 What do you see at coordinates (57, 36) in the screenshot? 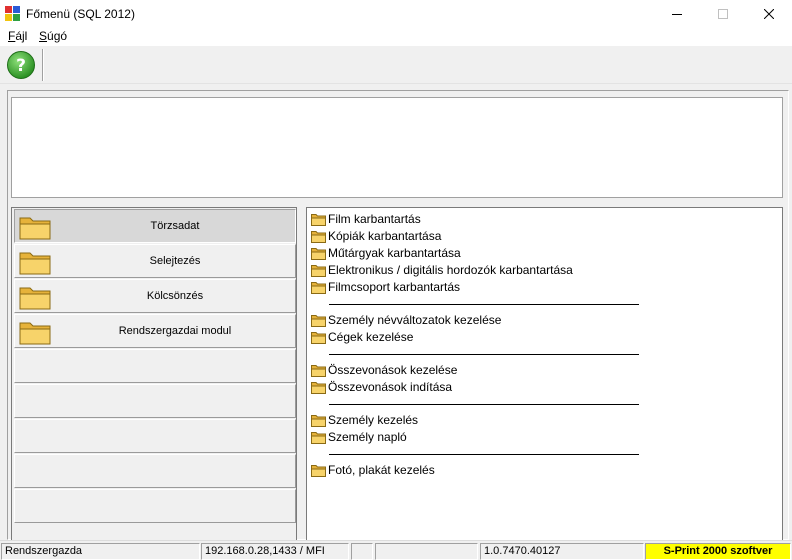
I see `menu-help-label: úgó` at bounding box center [57, 36].